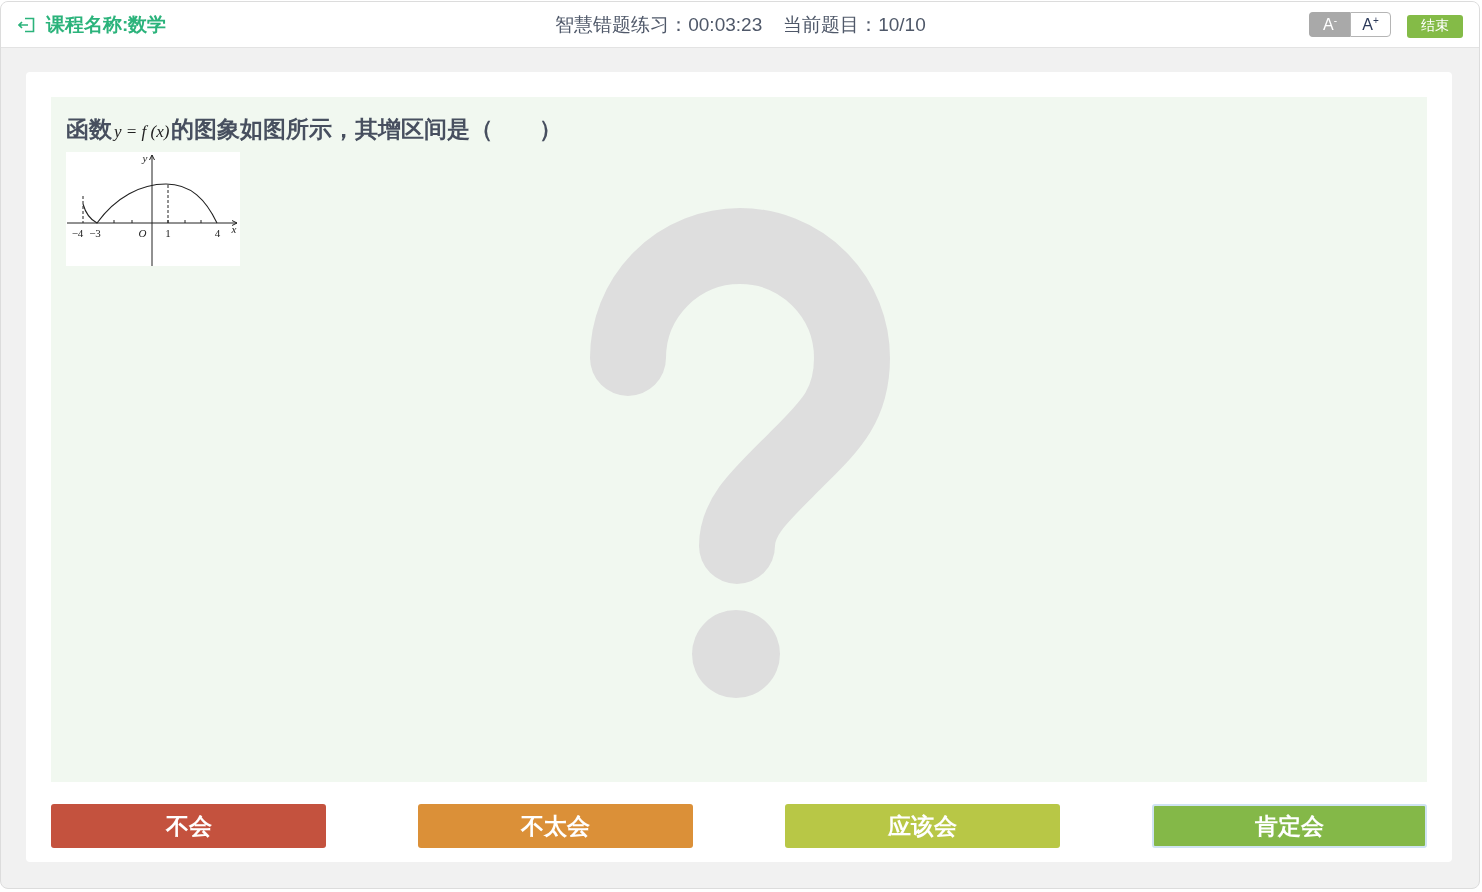 Image resolution: width=1482 pixels, height=892 pixels. Describe the element at coordinates (555, 826) in the screenshot. I see `answer-button: 不太会` at that location.